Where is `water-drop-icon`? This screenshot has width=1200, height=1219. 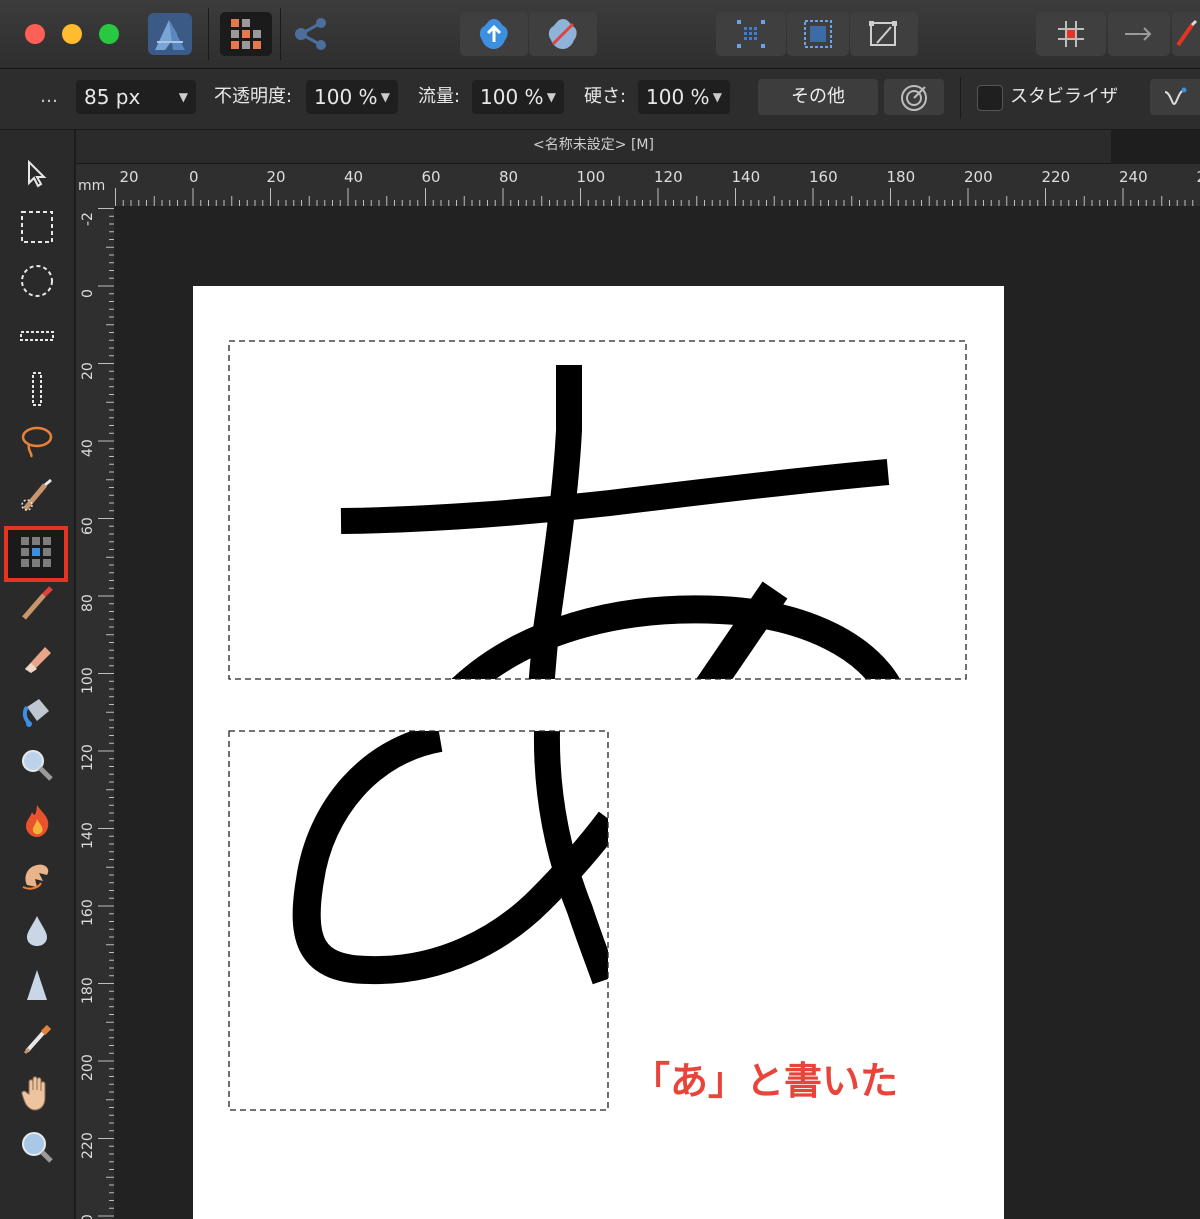 water-drop-icon is located at coordinates (37, 933).